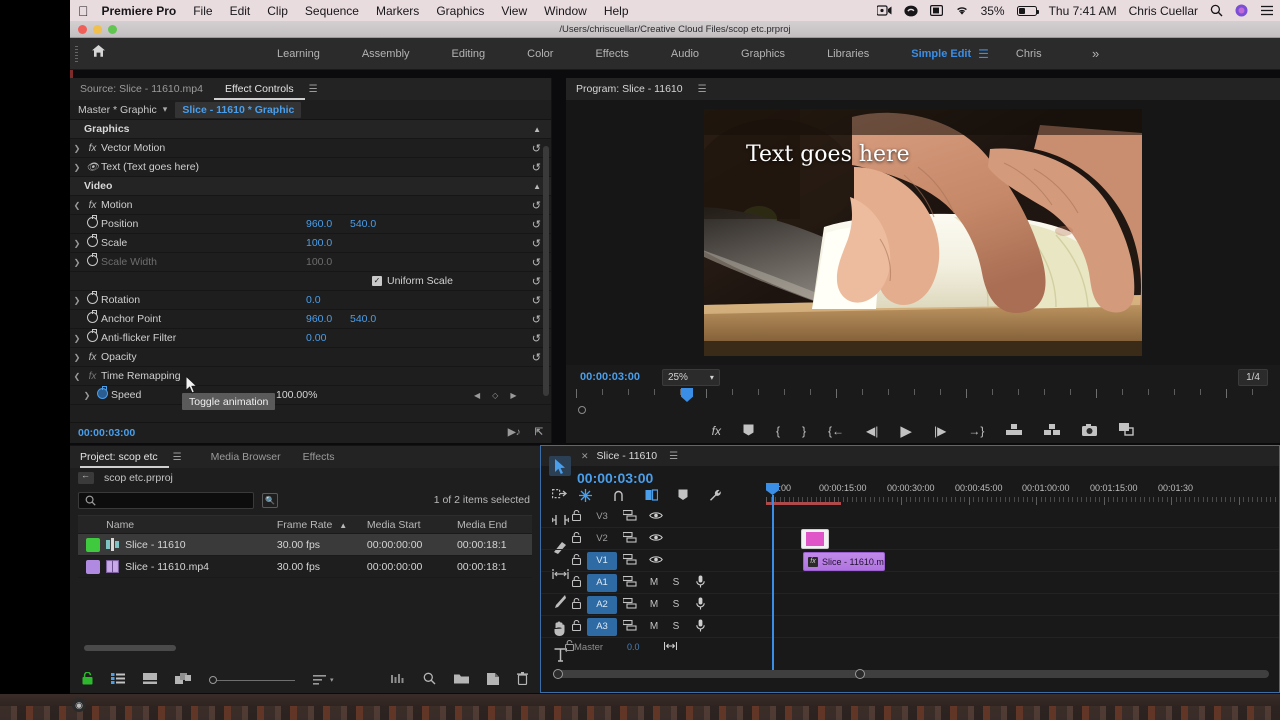 This screenshot has height=720, width=1280. I want to click on anti-flicker-value: 0.00, so click(316, 338).